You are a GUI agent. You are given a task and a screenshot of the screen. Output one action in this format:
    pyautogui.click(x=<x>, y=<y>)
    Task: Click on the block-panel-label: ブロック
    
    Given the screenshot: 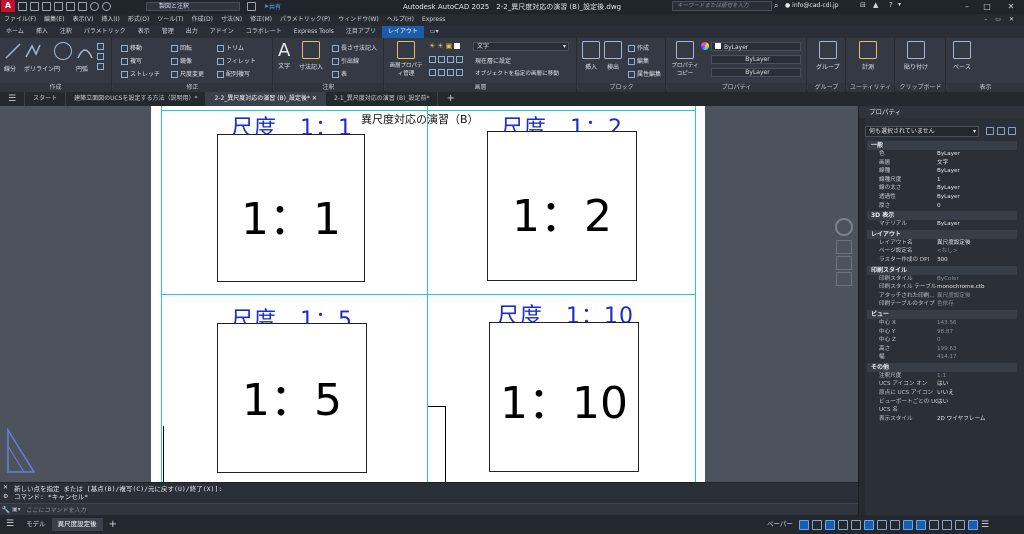 What is the action you would take?
    pyautogui.click(x=621, y=87)
    